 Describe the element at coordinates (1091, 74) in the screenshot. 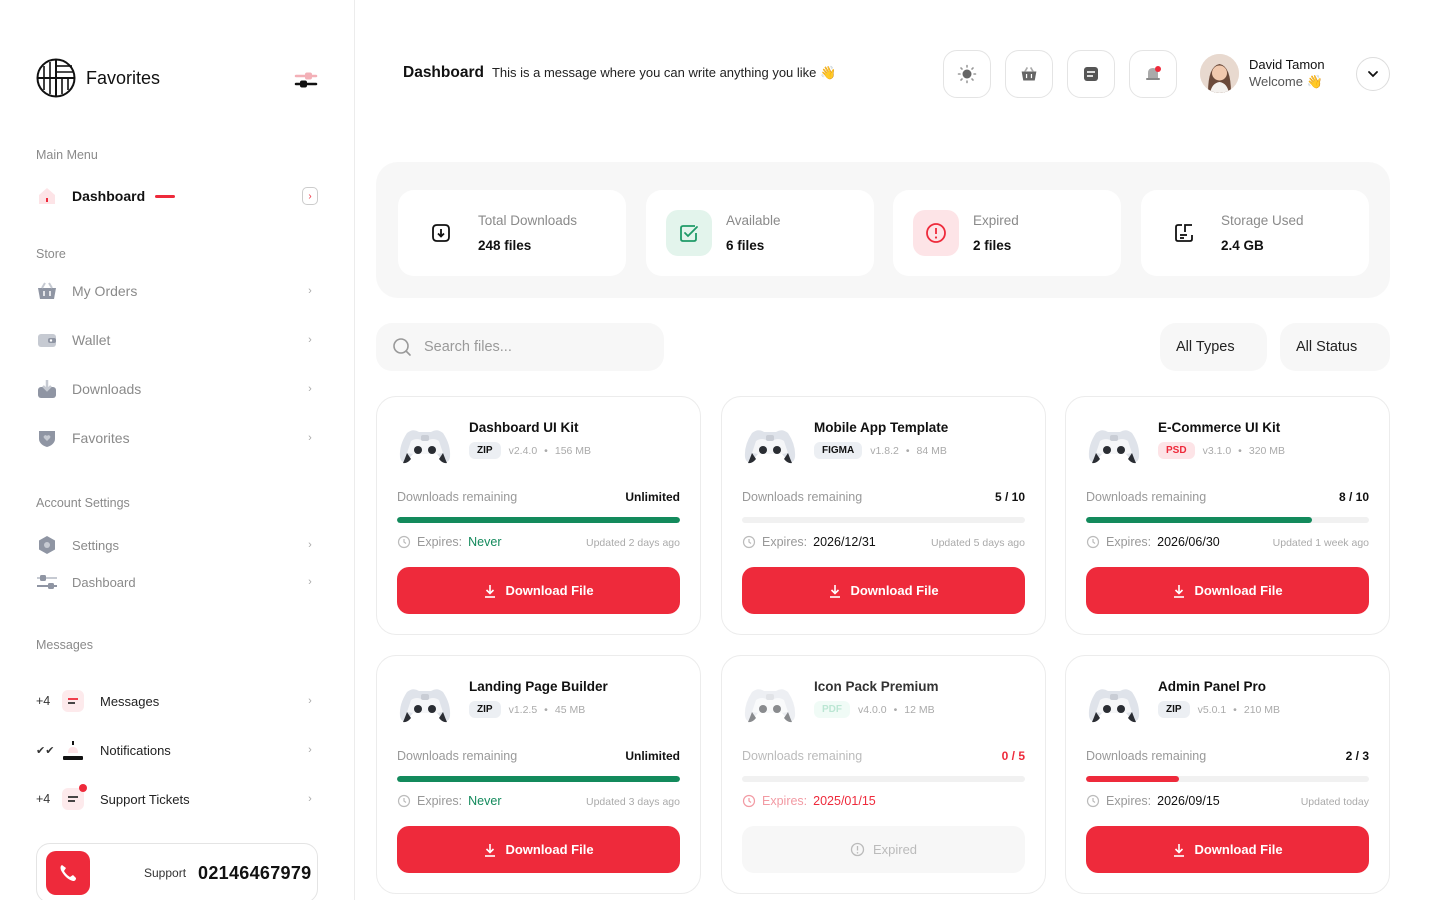

I see `notes-button` at that location.